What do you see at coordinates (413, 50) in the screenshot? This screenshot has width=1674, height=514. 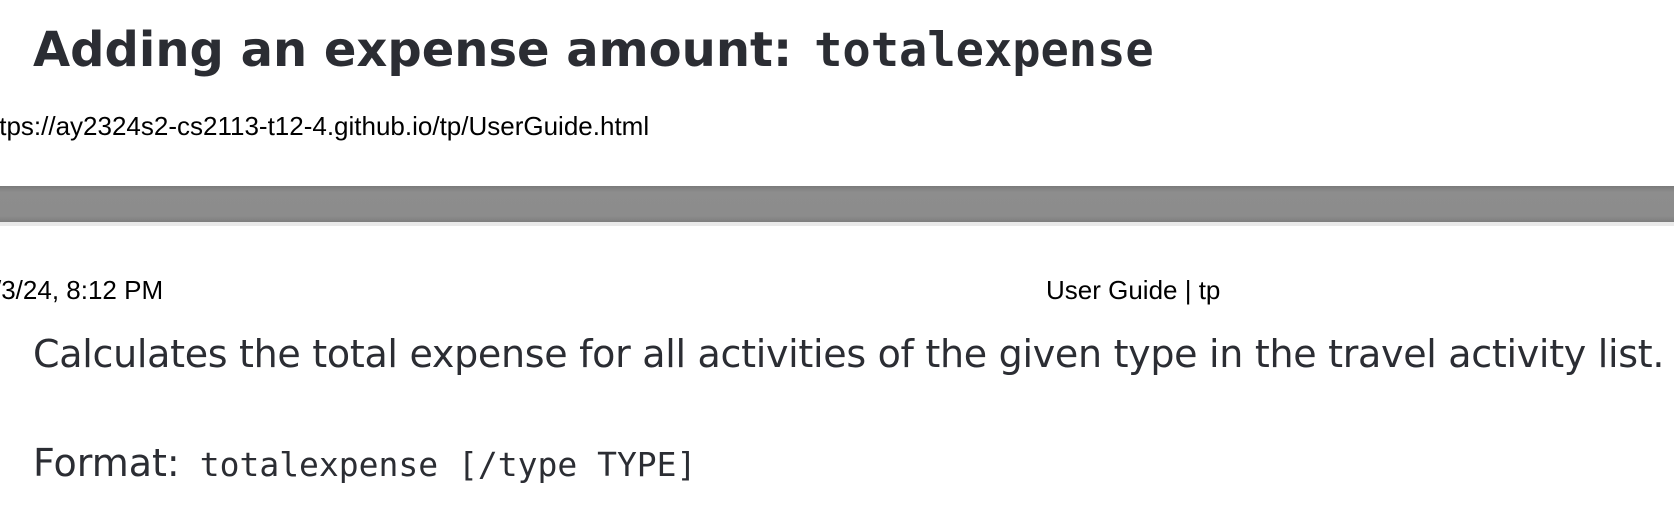 I see `section-heading-text: Adding an expense amount:` at bounding box center [413, 50].